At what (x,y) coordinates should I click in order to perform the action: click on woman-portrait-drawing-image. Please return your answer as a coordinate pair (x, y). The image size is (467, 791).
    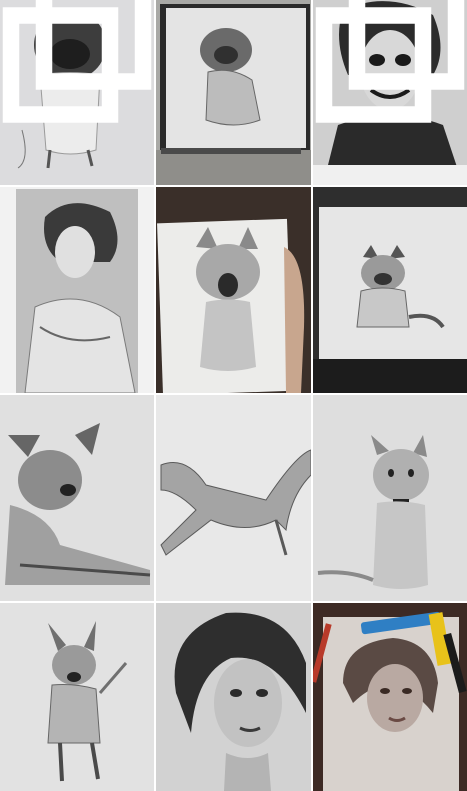
    Looking at the image, I should click on (77, 290).